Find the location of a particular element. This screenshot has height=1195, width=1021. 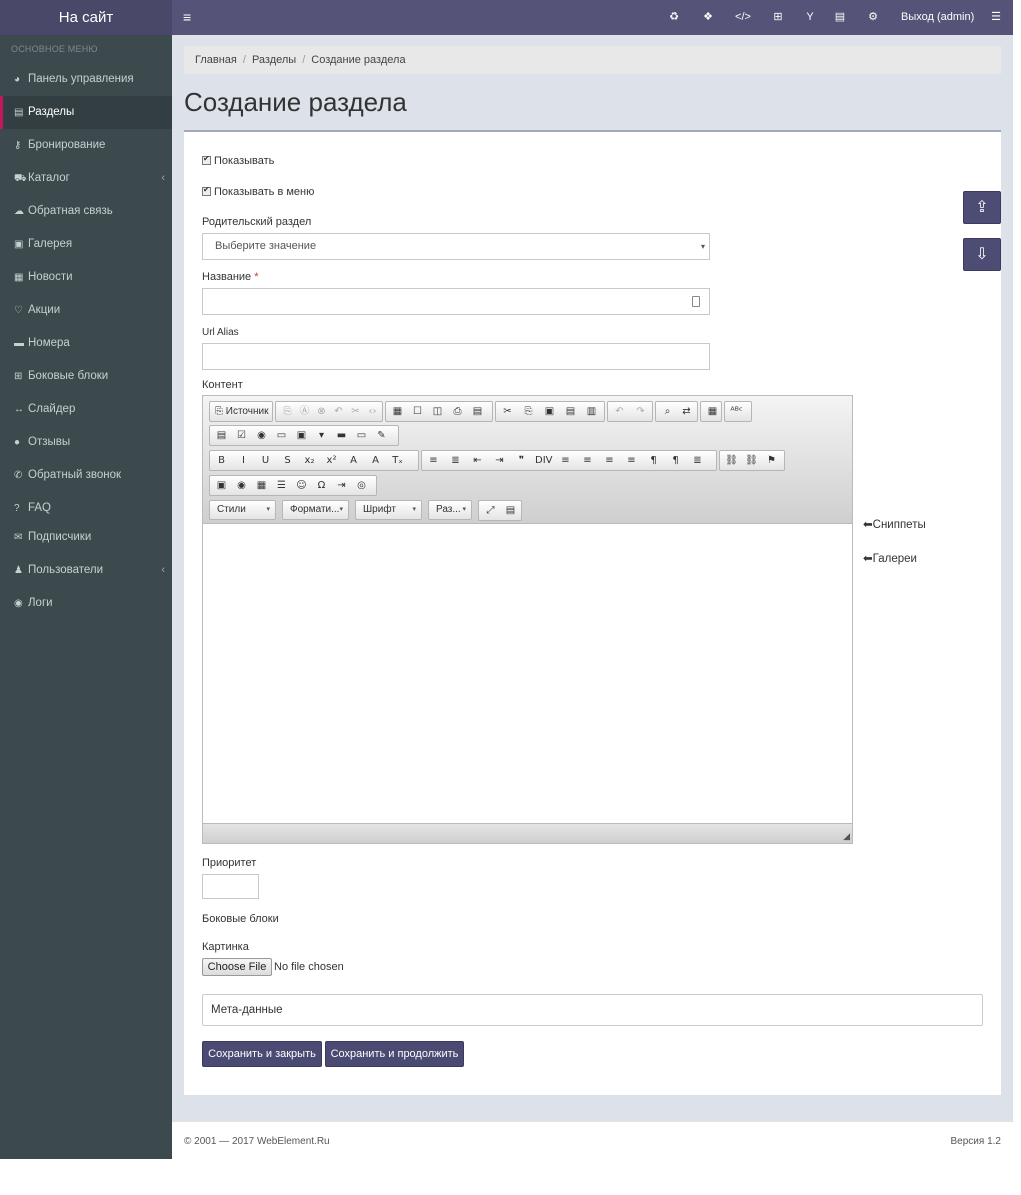

menu-toggle-icon: ≡ is located at coordinates (187, 17).